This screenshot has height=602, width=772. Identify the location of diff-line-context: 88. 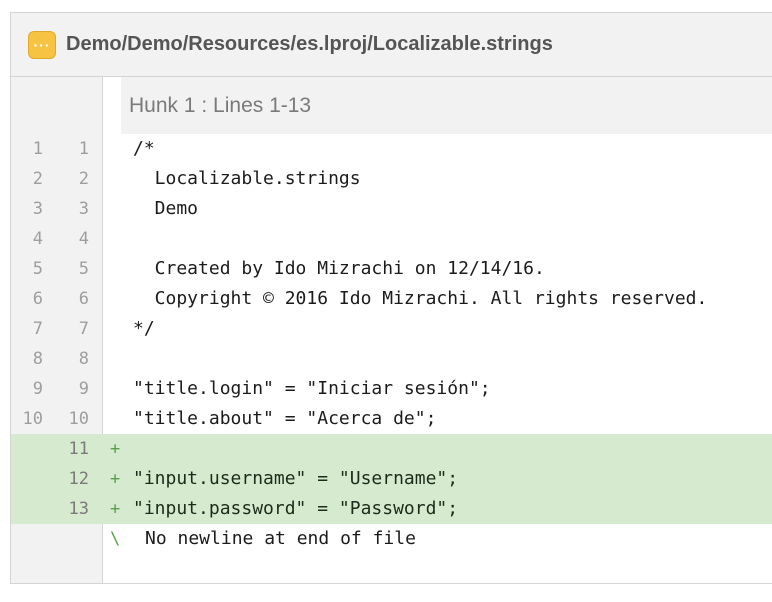
(391, 359).